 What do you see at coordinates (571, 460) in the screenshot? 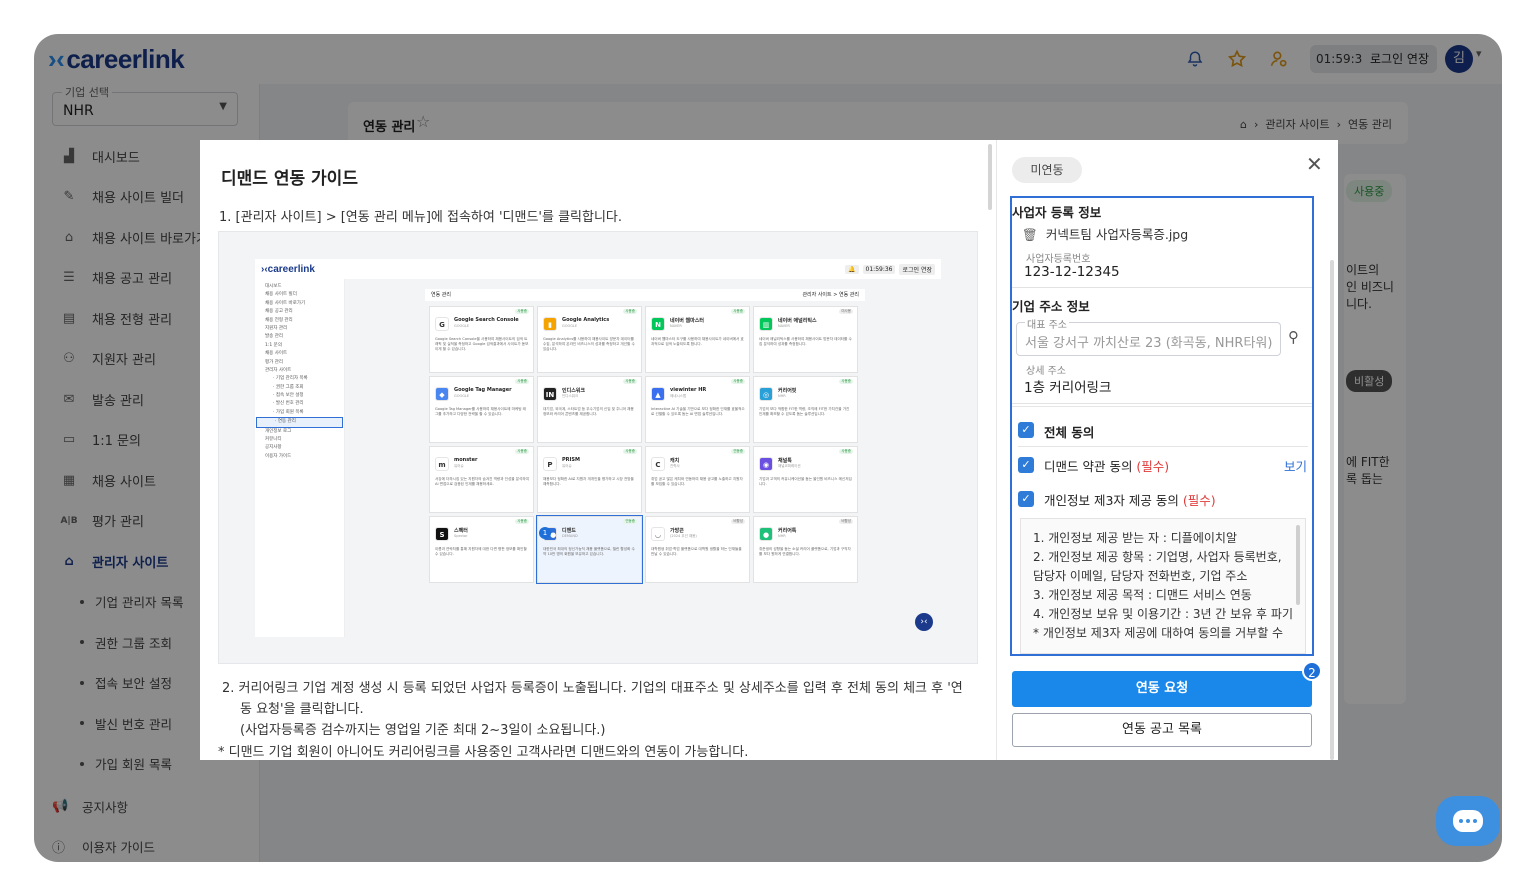
I see `mini-card-name: PRISM` at bounding box center [571, 460].